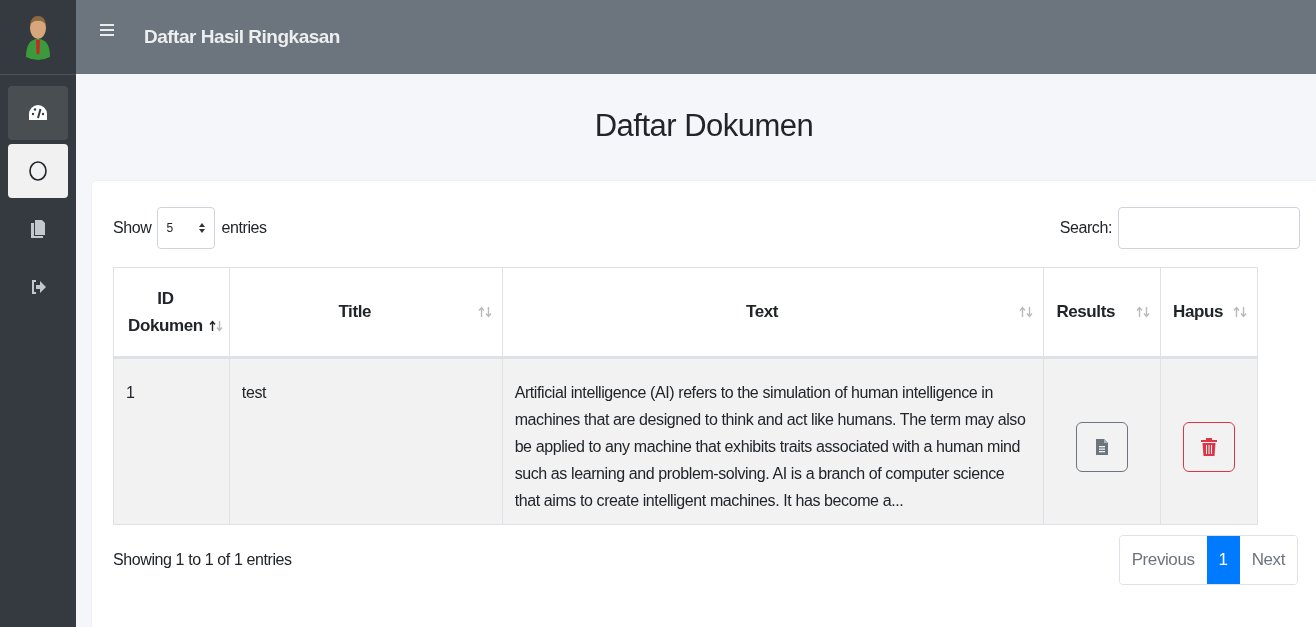 The image size is (1316, 627). I want to click on menu-icon, so click(107, 30).